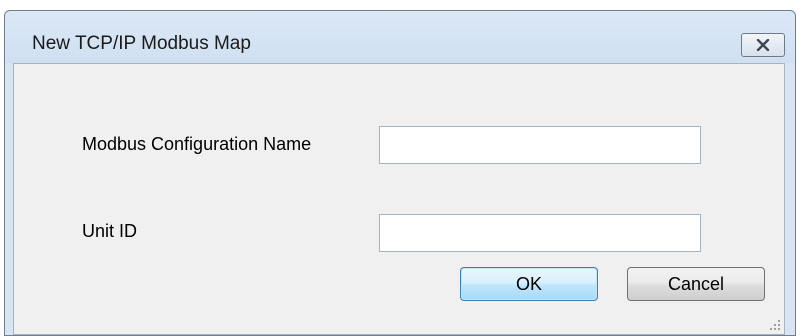 This screenshot has height=336, width=800. Describe the element at coordinates (696, 284) in the screenshot. I see `cancel-button: Cancel` at that location.